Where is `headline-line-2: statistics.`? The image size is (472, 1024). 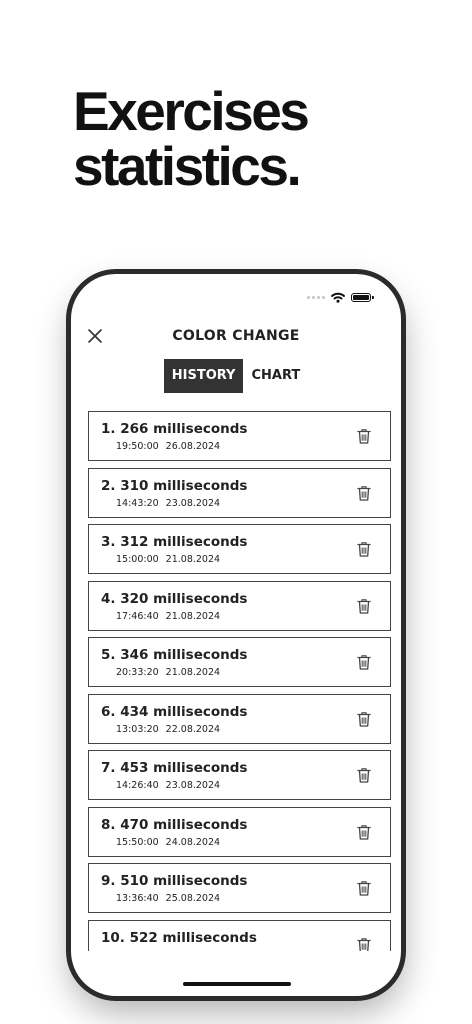 headline-line-2: statistics. is located at coordinates (187, 166).